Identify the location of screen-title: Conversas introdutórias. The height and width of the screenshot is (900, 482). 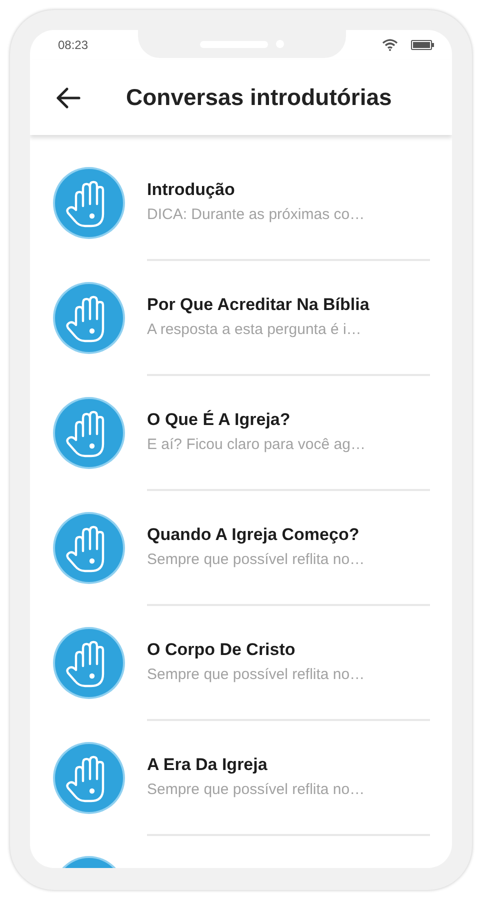
(259, 97).